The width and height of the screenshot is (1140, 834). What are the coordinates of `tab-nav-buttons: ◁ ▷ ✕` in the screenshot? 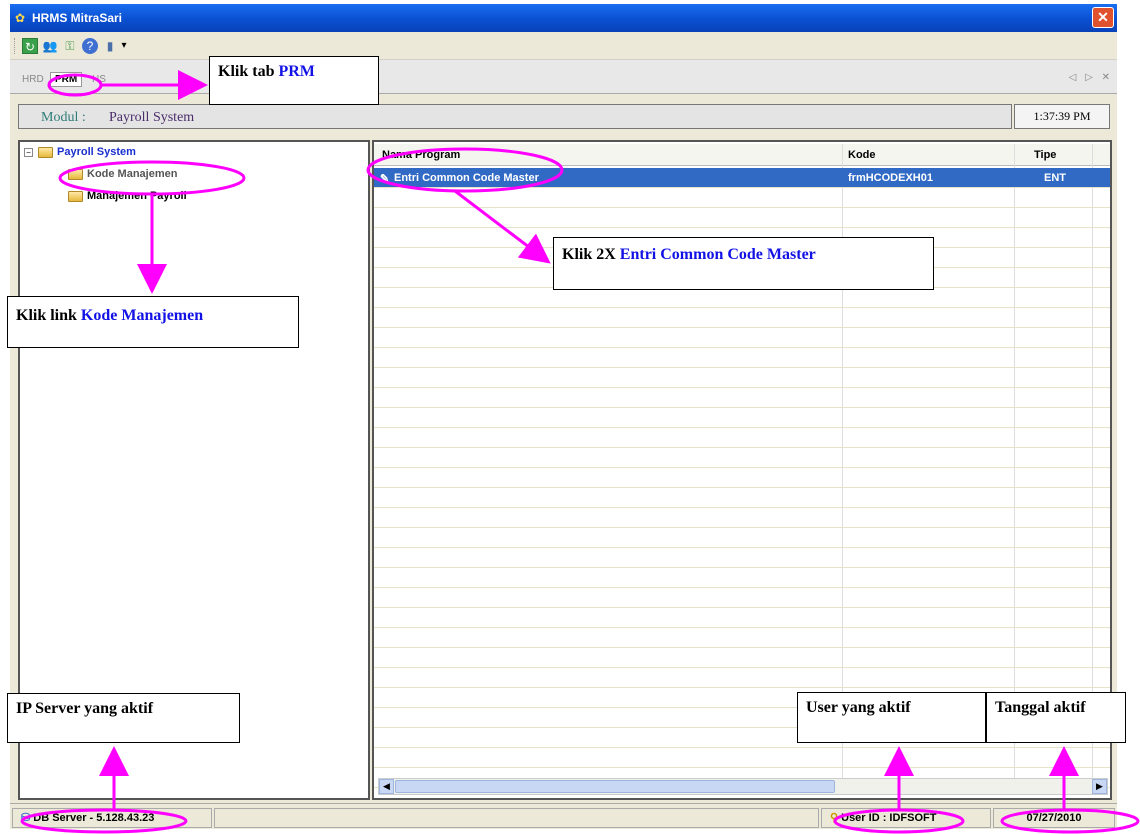 It's located at (1091, 77).